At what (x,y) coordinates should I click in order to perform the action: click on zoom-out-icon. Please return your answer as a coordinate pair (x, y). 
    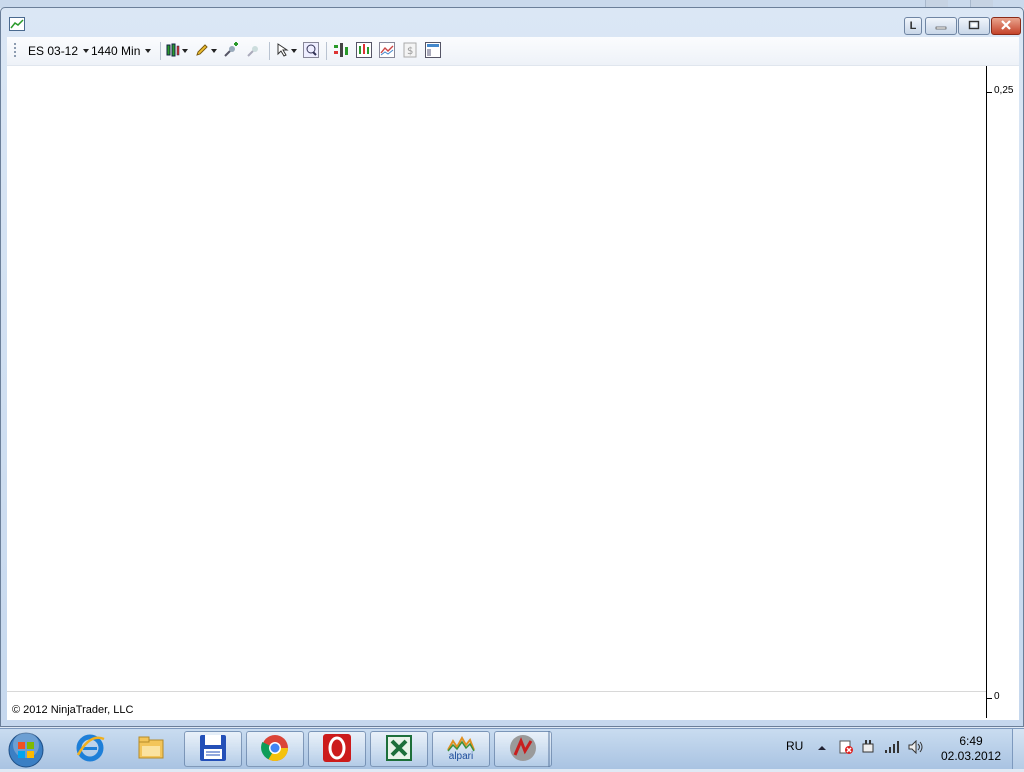
    Looking at the image, I should click on (254, 51).